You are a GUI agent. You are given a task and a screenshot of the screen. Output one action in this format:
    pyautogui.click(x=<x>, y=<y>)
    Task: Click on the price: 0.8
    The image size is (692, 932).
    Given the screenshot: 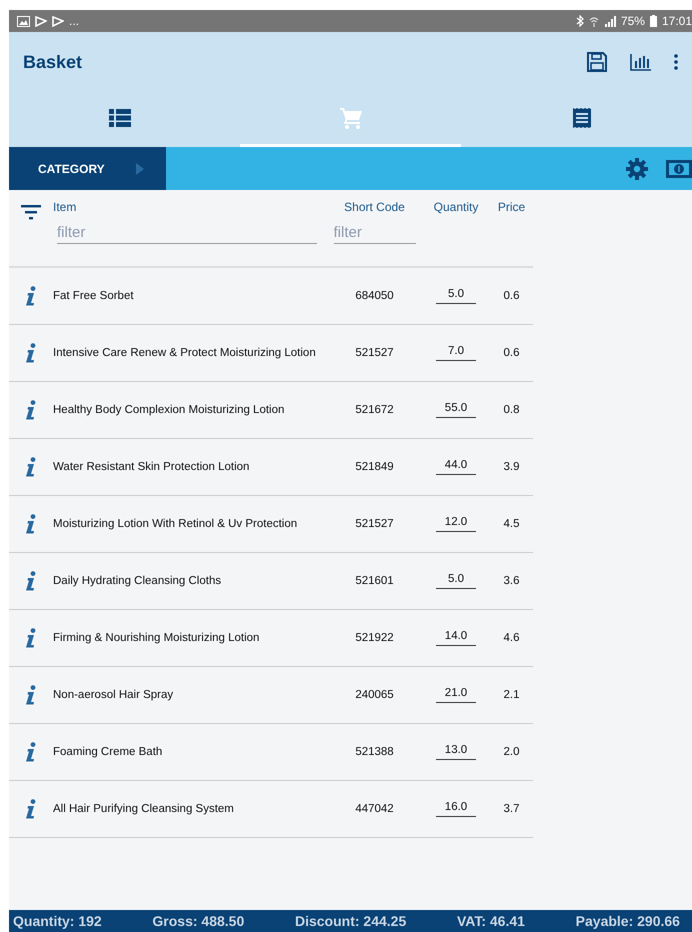 What is the action you would take?
    pyautogui.click(x=511, y=410)
    